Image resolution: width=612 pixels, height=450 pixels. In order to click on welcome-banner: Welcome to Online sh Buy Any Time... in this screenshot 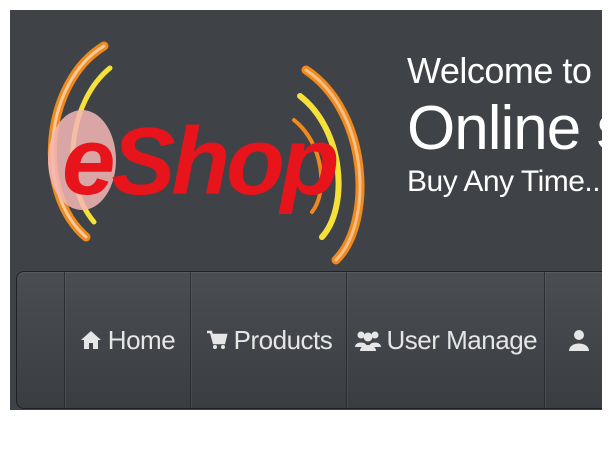, I will do `click(504, 125)`.